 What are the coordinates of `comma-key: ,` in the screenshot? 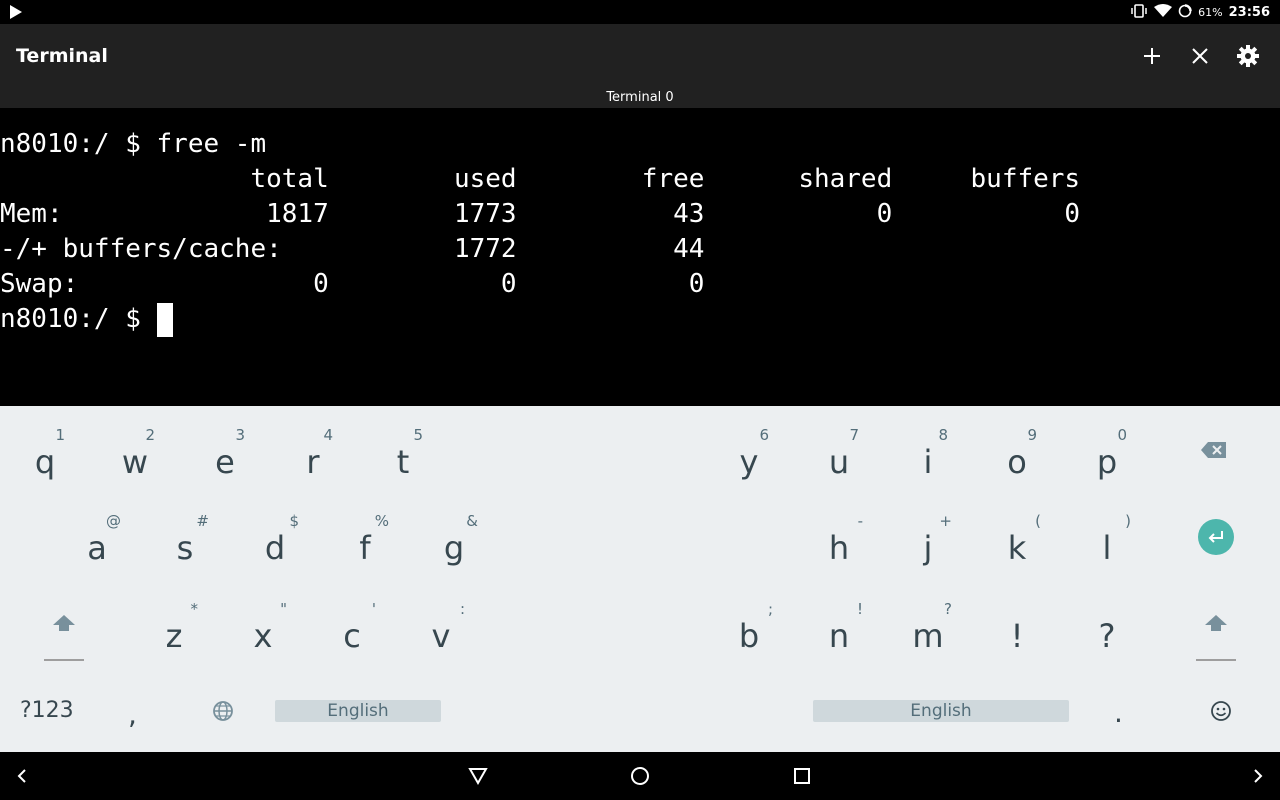 It's located at (132, 714).